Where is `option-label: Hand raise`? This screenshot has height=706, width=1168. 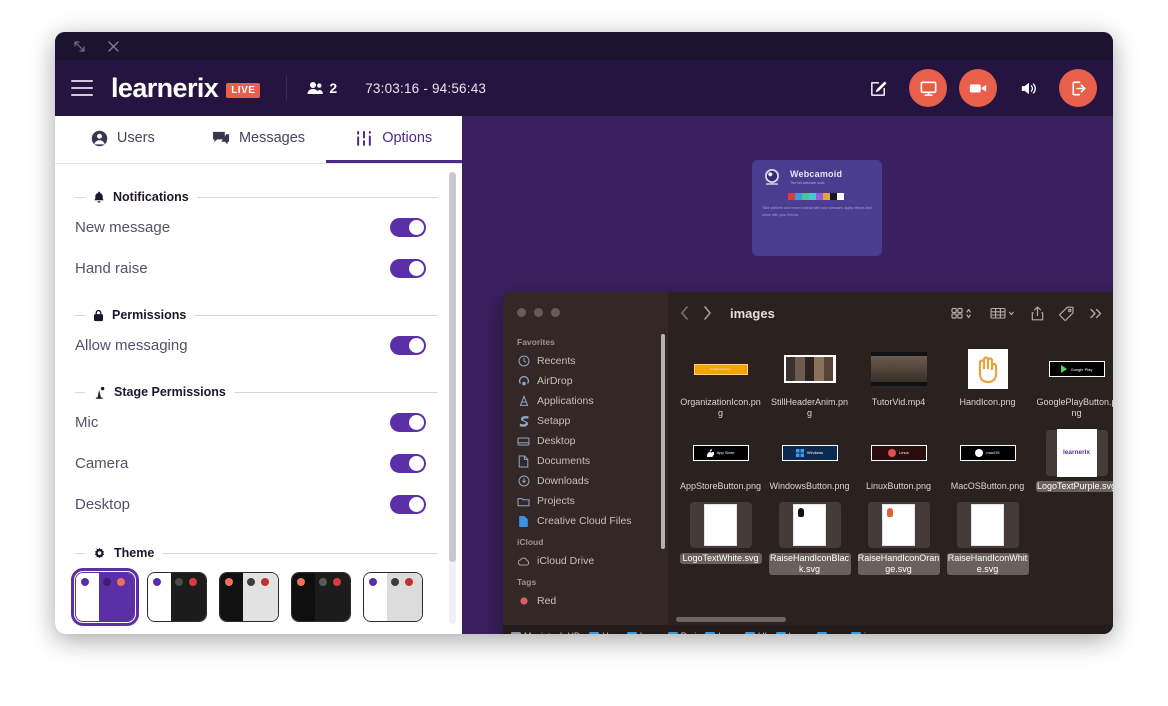
option-label: Hand raise is located at coordinates (111, 268).